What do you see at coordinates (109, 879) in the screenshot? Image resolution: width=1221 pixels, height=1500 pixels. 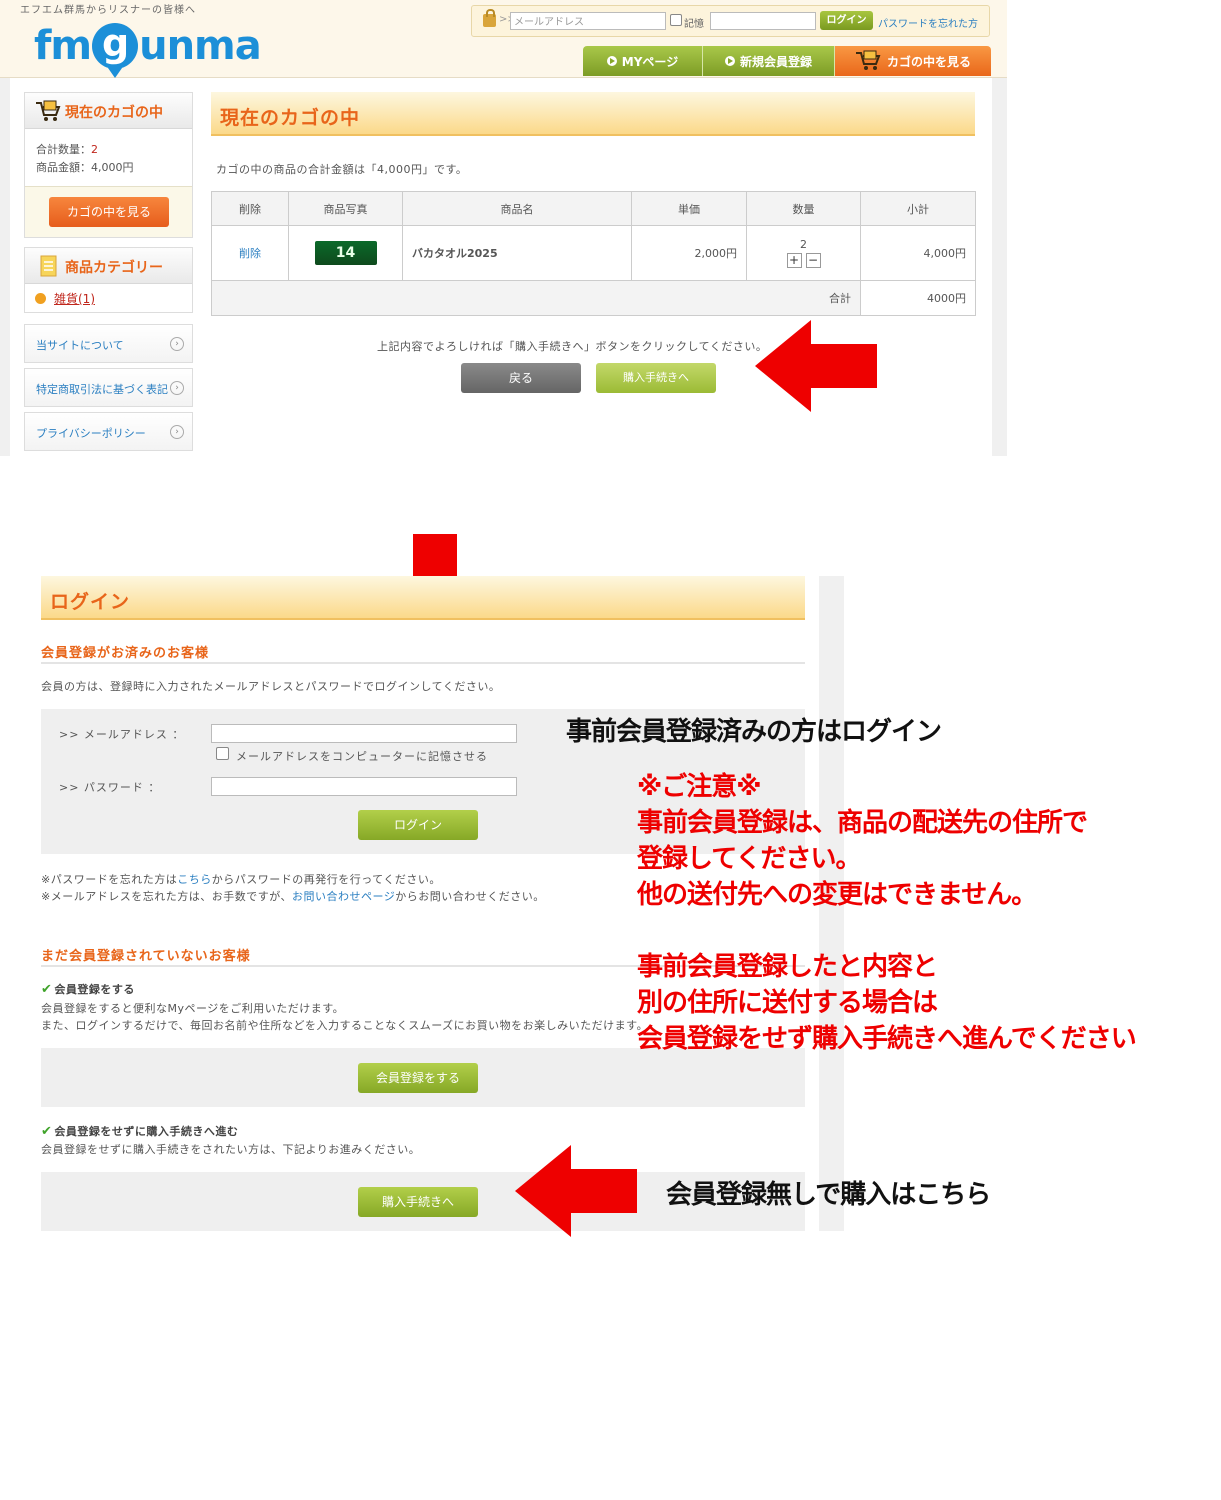 I see `forgot-pw-text: ※パスワードを忘れた方は` at bounding box center [109, 879].